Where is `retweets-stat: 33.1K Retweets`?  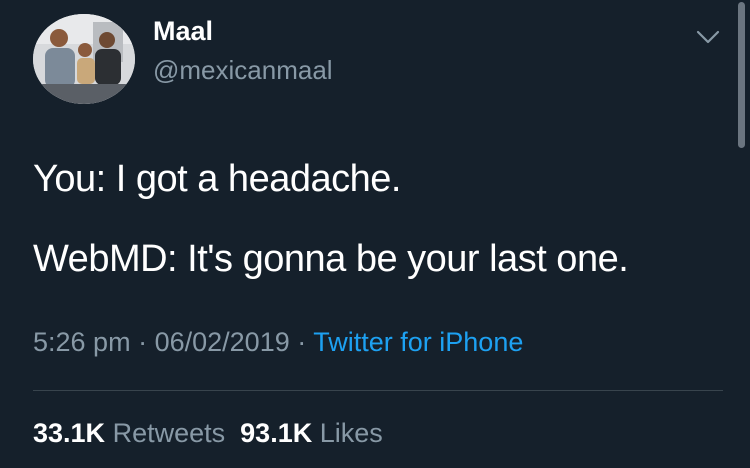 retweets-stat: 33.1K Retweets is located at coordinates (129, 433).